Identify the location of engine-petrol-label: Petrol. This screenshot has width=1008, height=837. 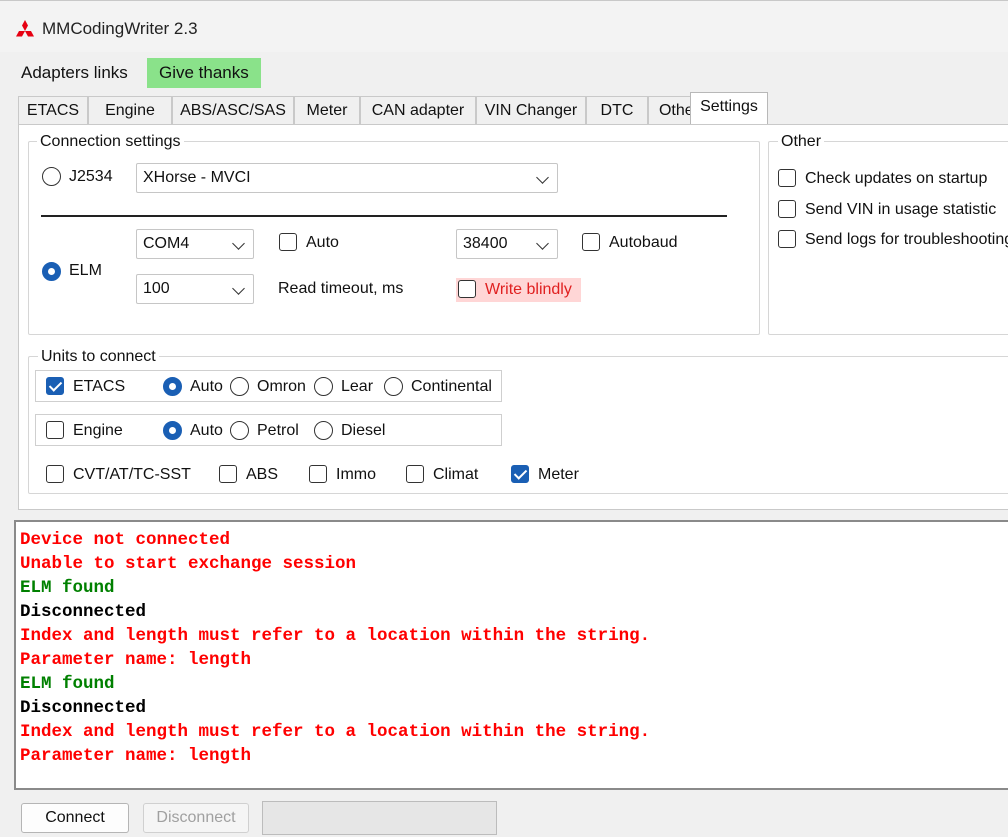
(278, 430).